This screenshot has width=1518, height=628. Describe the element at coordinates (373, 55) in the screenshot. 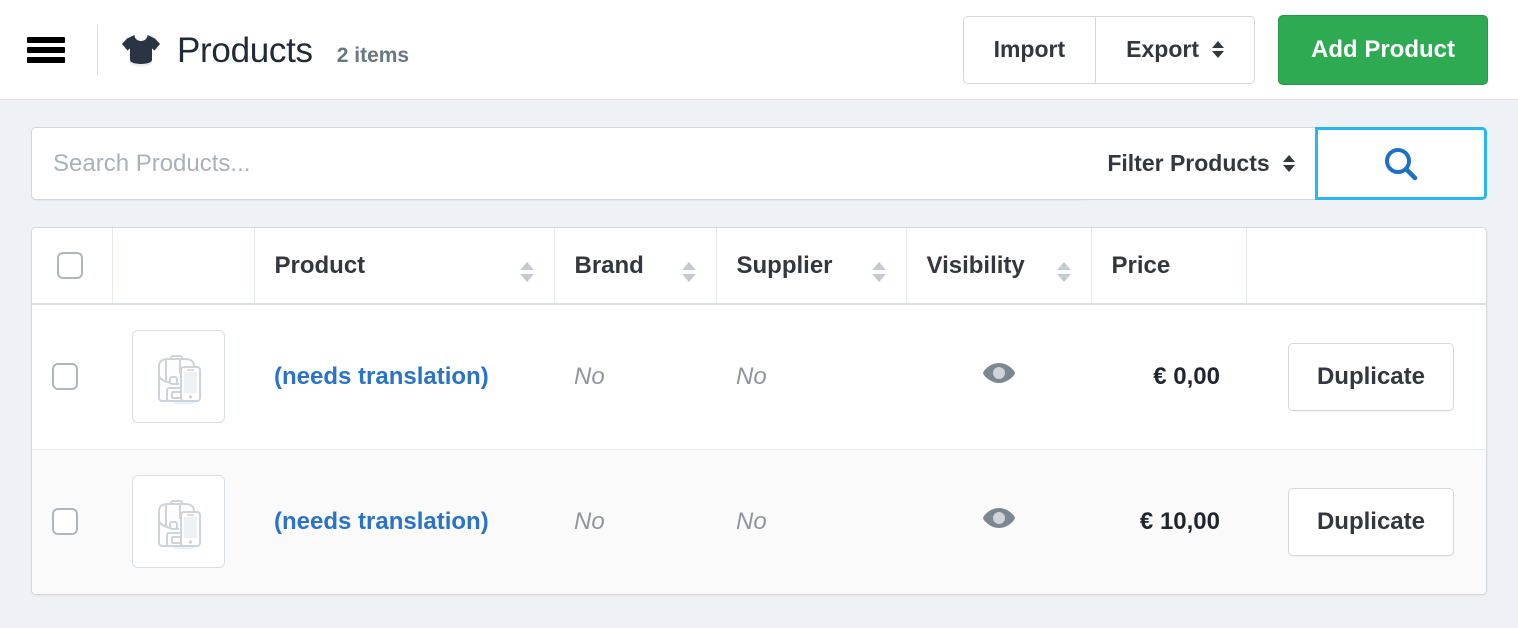

I see `item-count: 2 items` at that location.